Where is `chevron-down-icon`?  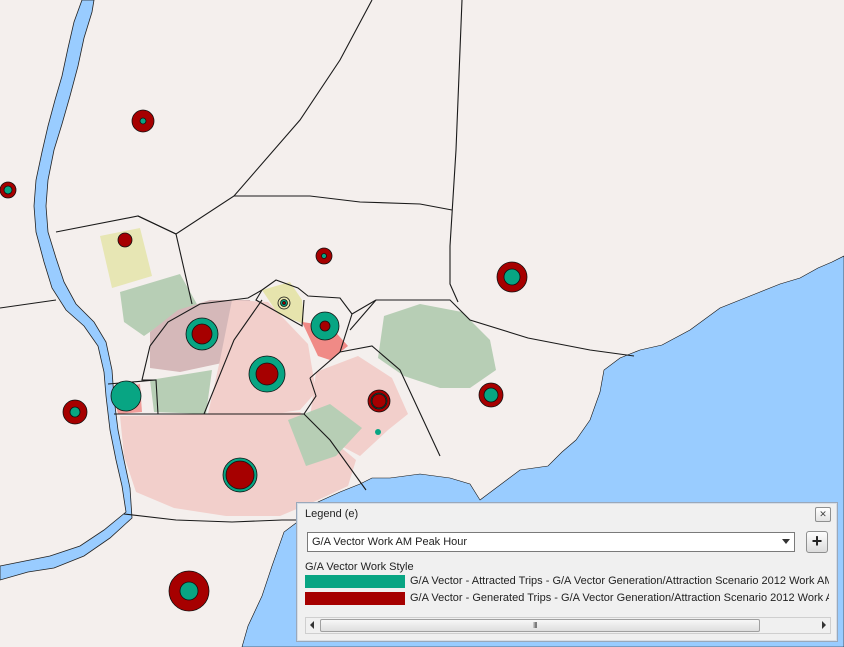 chevron-down-icon is located at coordinates (786, 541).